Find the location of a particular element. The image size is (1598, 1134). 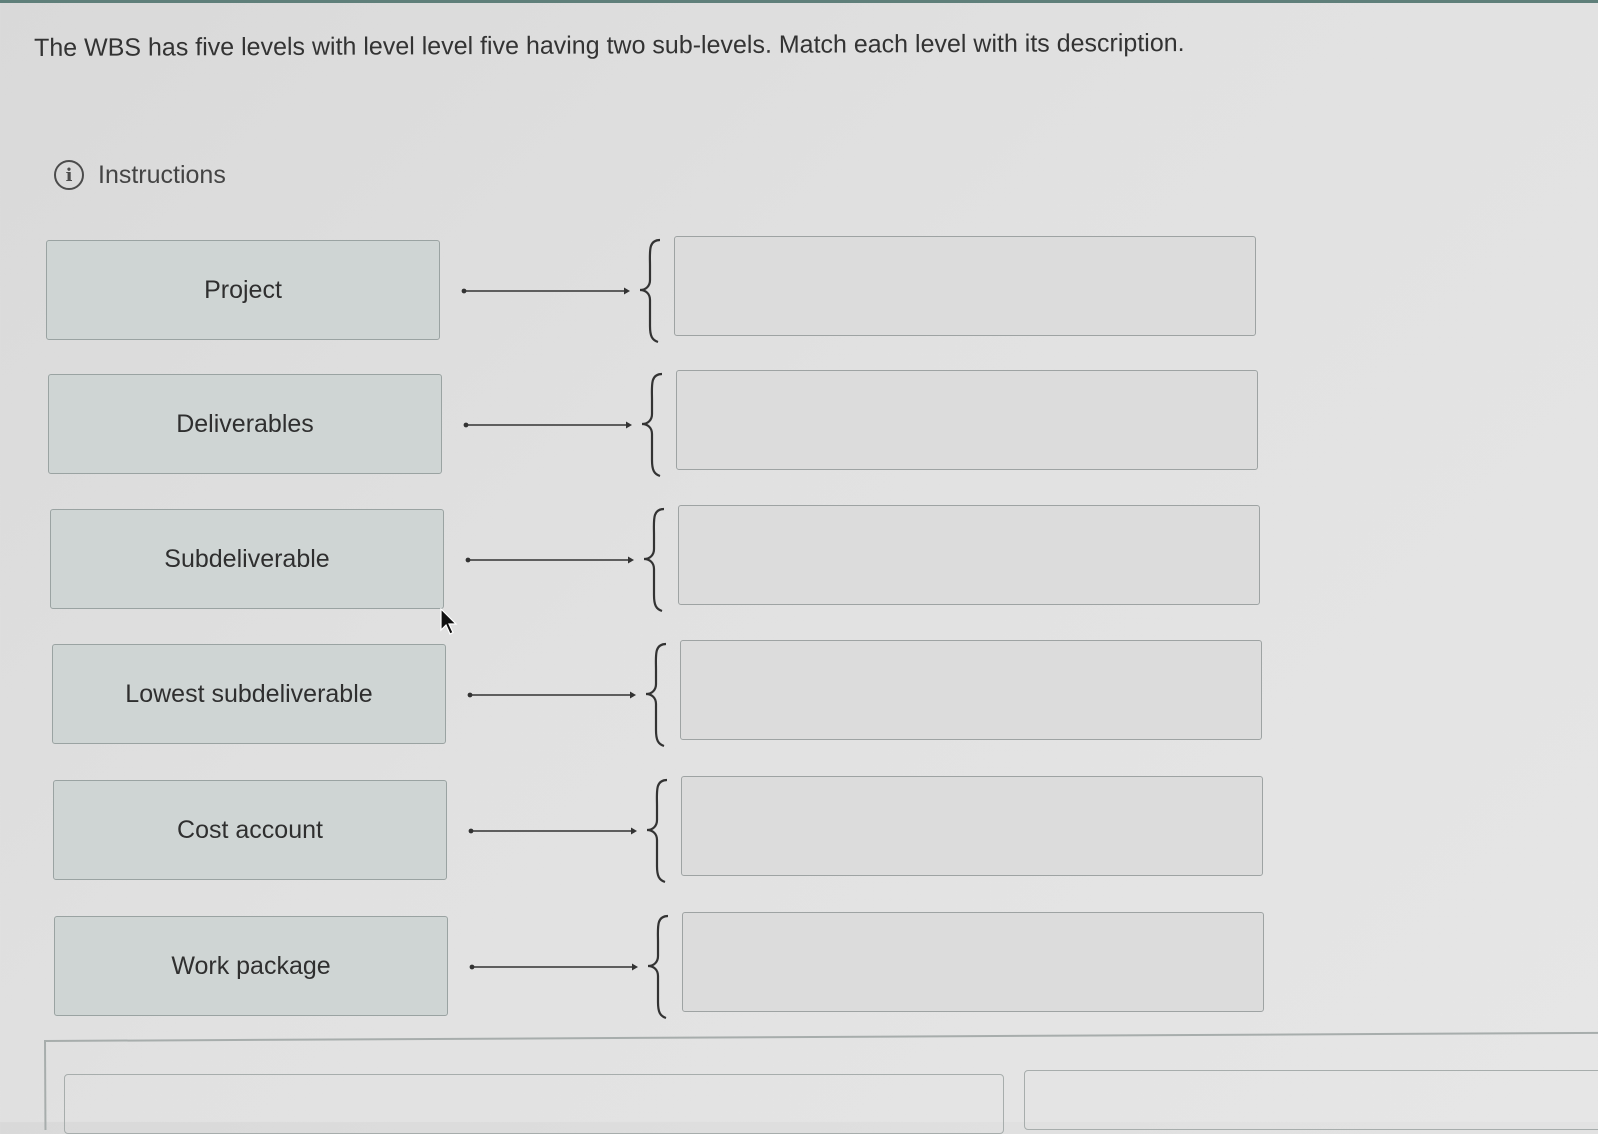

match-row-1: Project is located at coordinates (696, 292).